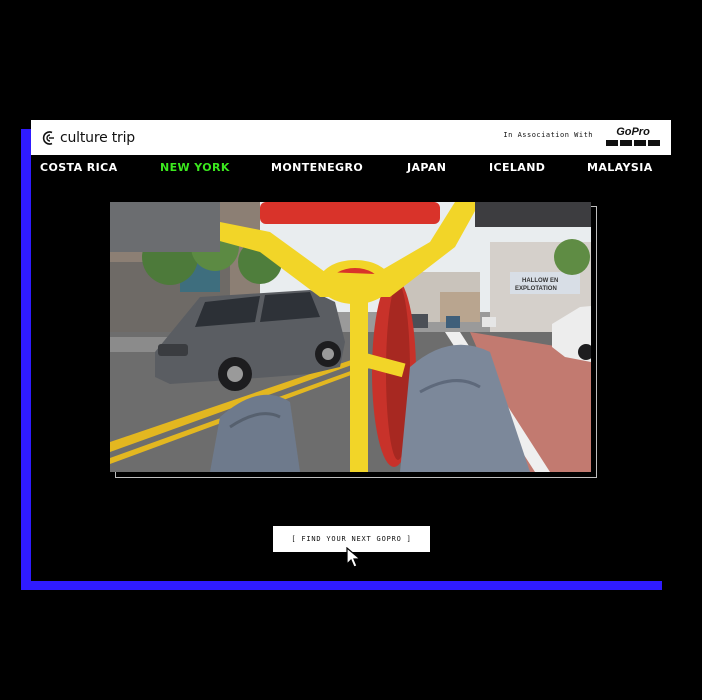 The image size is (702, 700). Describe the element at coordinates (97, 138) in the screenshot. I see `brand-name: culture trip` at that location.